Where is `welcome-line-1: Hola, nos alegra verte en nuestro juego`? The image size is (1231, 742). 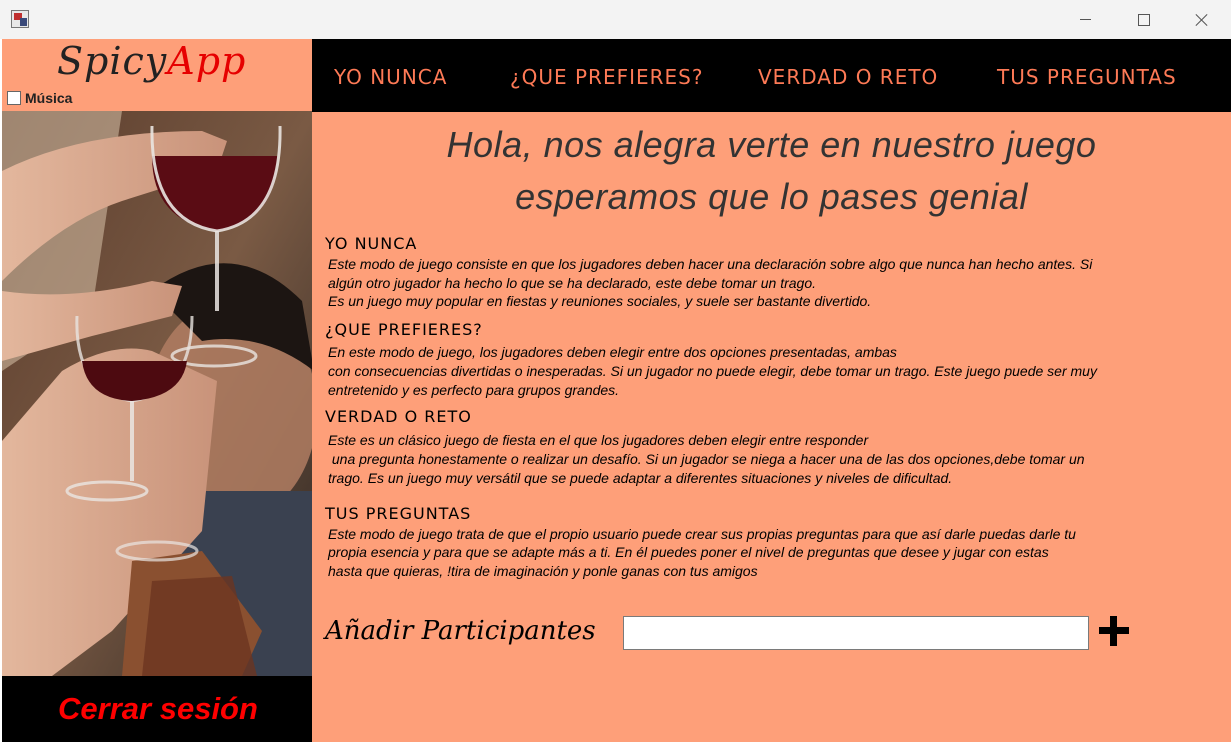
welcome-line-1: Hola, nos alegra verte en nuestro juego is located at coordinates (771, 144).